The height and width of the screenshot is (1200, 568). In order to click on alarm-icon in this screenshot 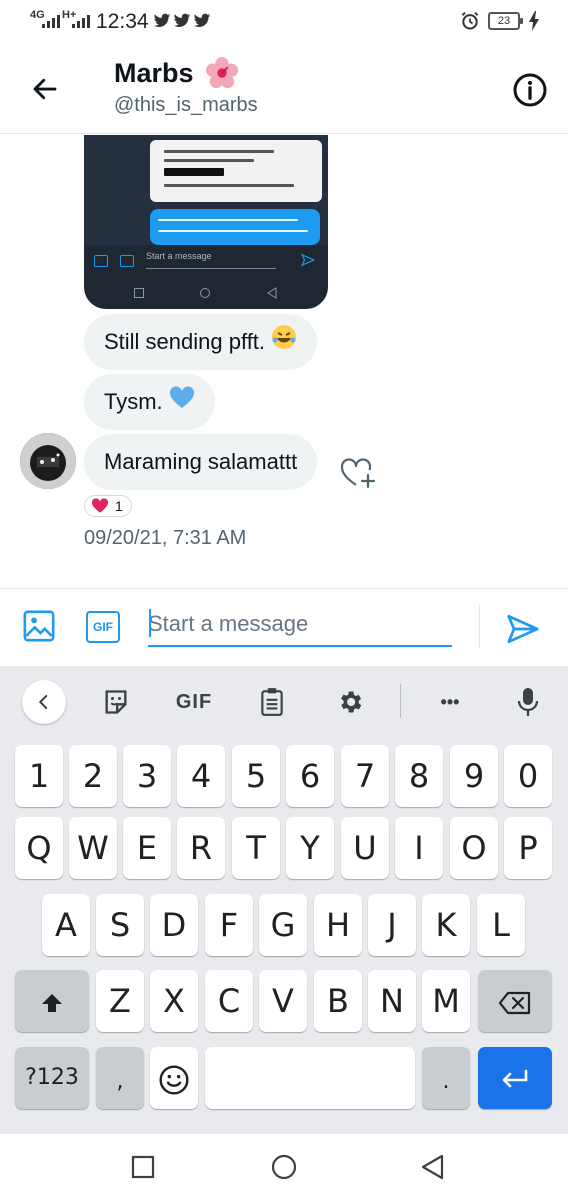, I will do `click(470, 20)`.